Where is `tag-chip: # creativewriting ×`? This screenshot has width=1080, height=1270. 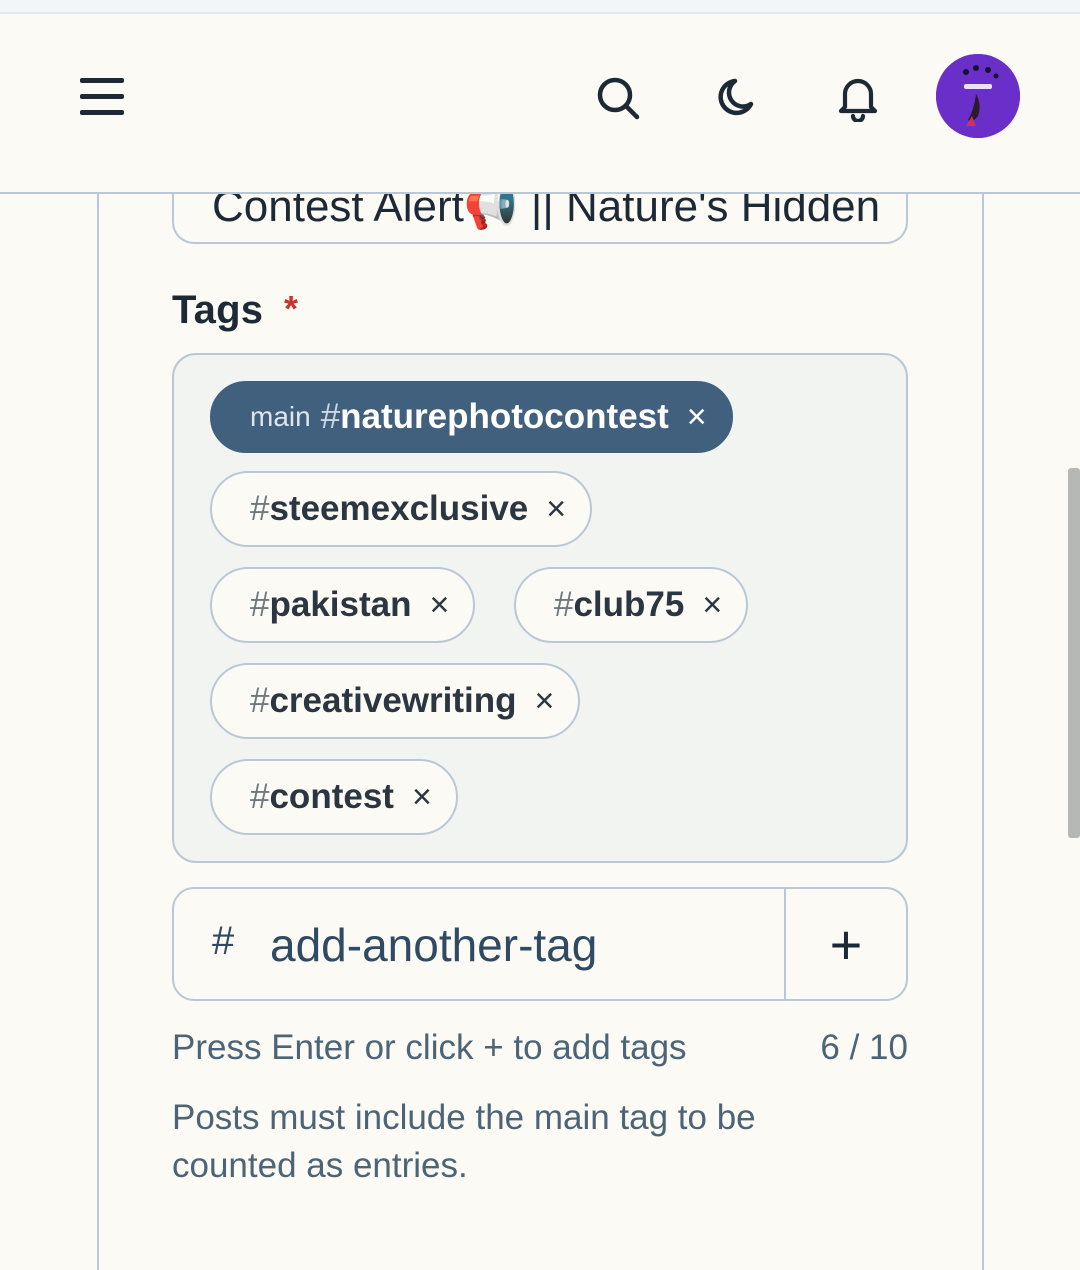 tag-chip: # creativewriting × is located at coordinates (395, 701).